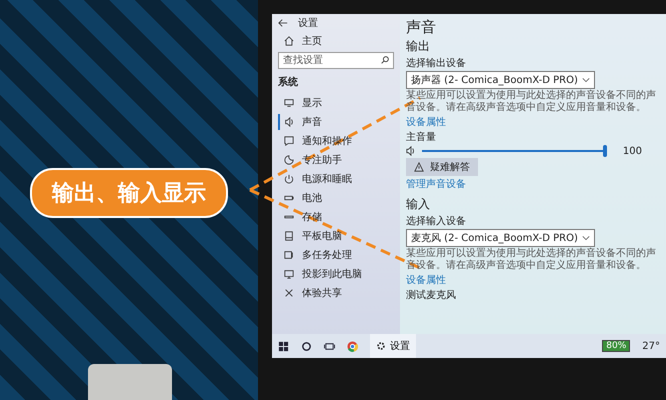 The width and height of the screenshot is (666, 400). Describe the element at coordinates (329, 346) in the screenshot. I see `task-view-icon` at that location.